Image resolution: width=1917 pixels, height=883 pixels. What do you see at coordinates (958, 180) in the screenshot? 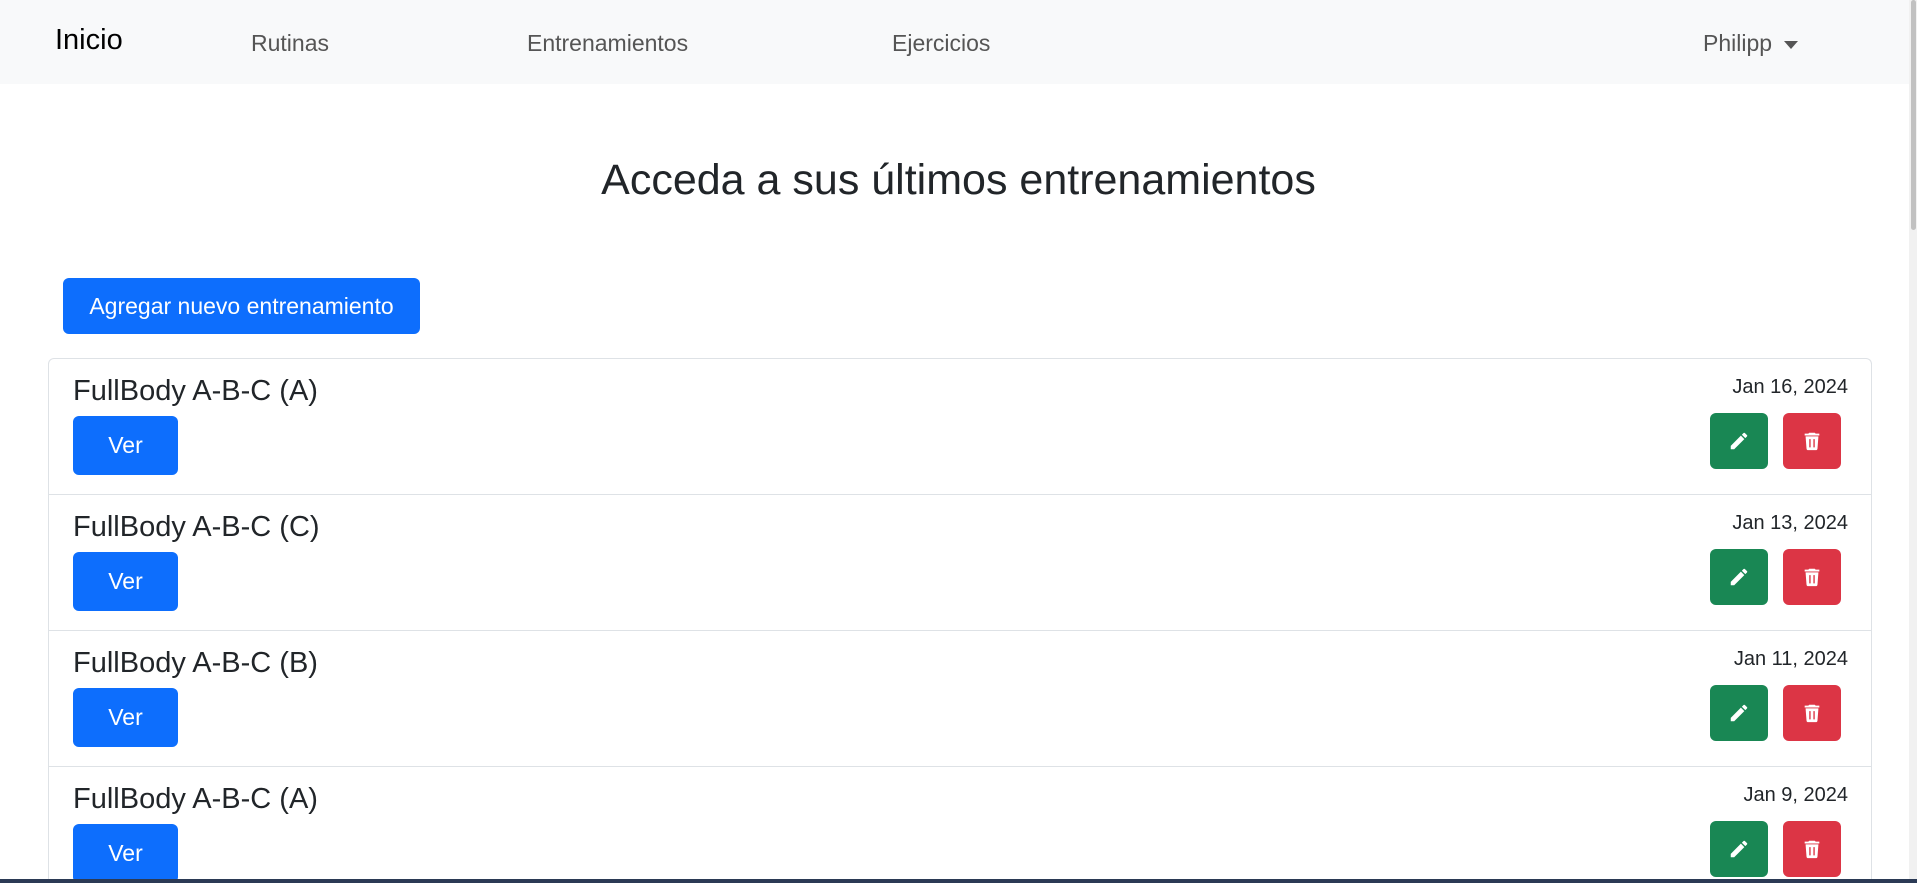
I see `page-title: Acceda a sus últimos entrenamientos` at bounding box center [958, 180].